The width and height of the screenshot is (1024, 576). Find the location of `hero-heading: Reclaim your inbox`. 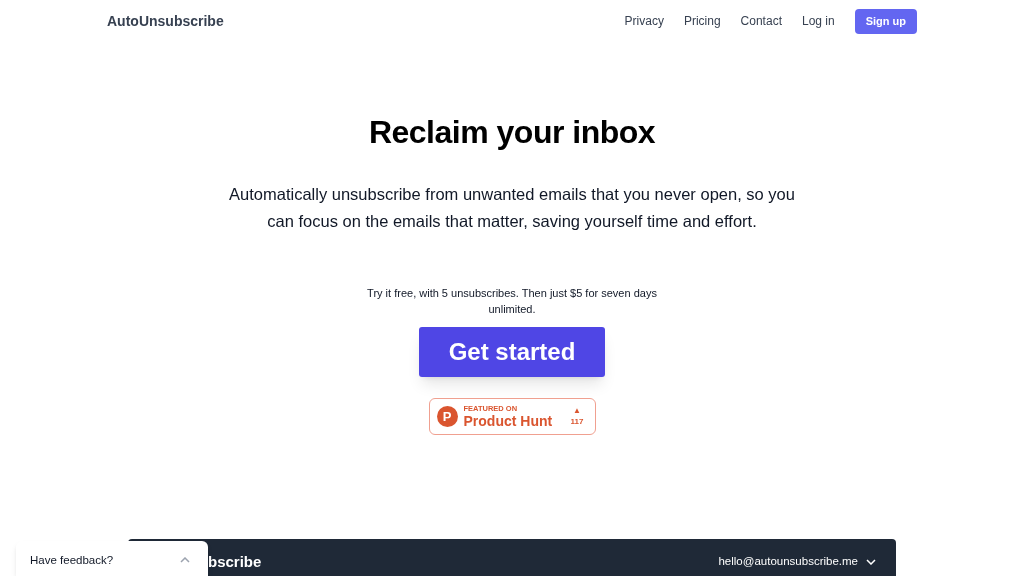

hero-heading: Reclaim your inbox is located at coordinates (512, 132).